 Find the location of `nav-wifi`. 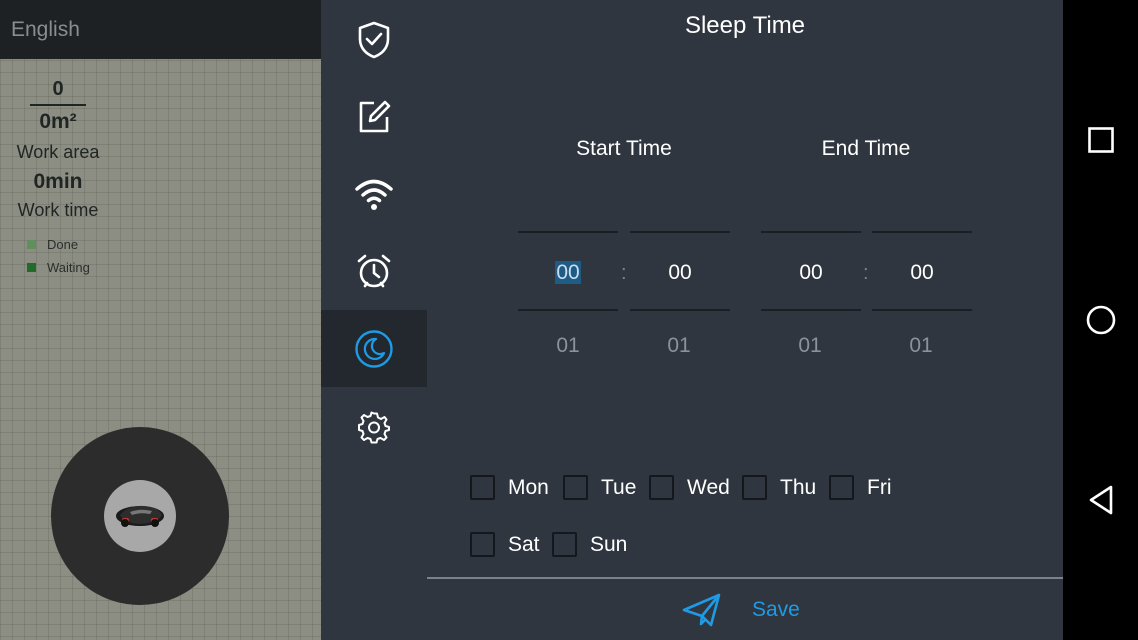

nav-wifi is located at coordinates (374, 193).